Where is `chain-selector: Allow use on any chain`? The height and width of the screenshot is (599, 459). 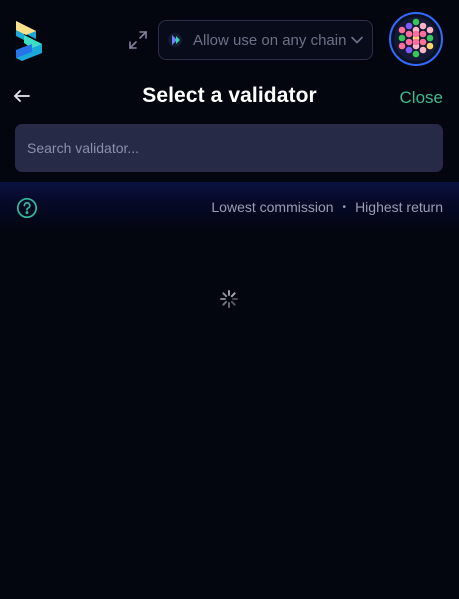
chain-selector: Allow use on any chain is located at coordinates (265, 40).